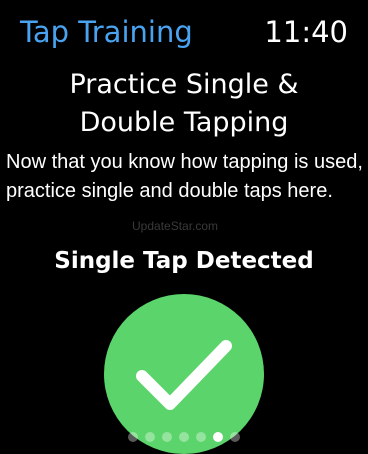 This screenshot has width=368, height=454. Describe the element at coordinates (106, 32) in the screenshot. I see `back-title-button: Tap Training` at that location.